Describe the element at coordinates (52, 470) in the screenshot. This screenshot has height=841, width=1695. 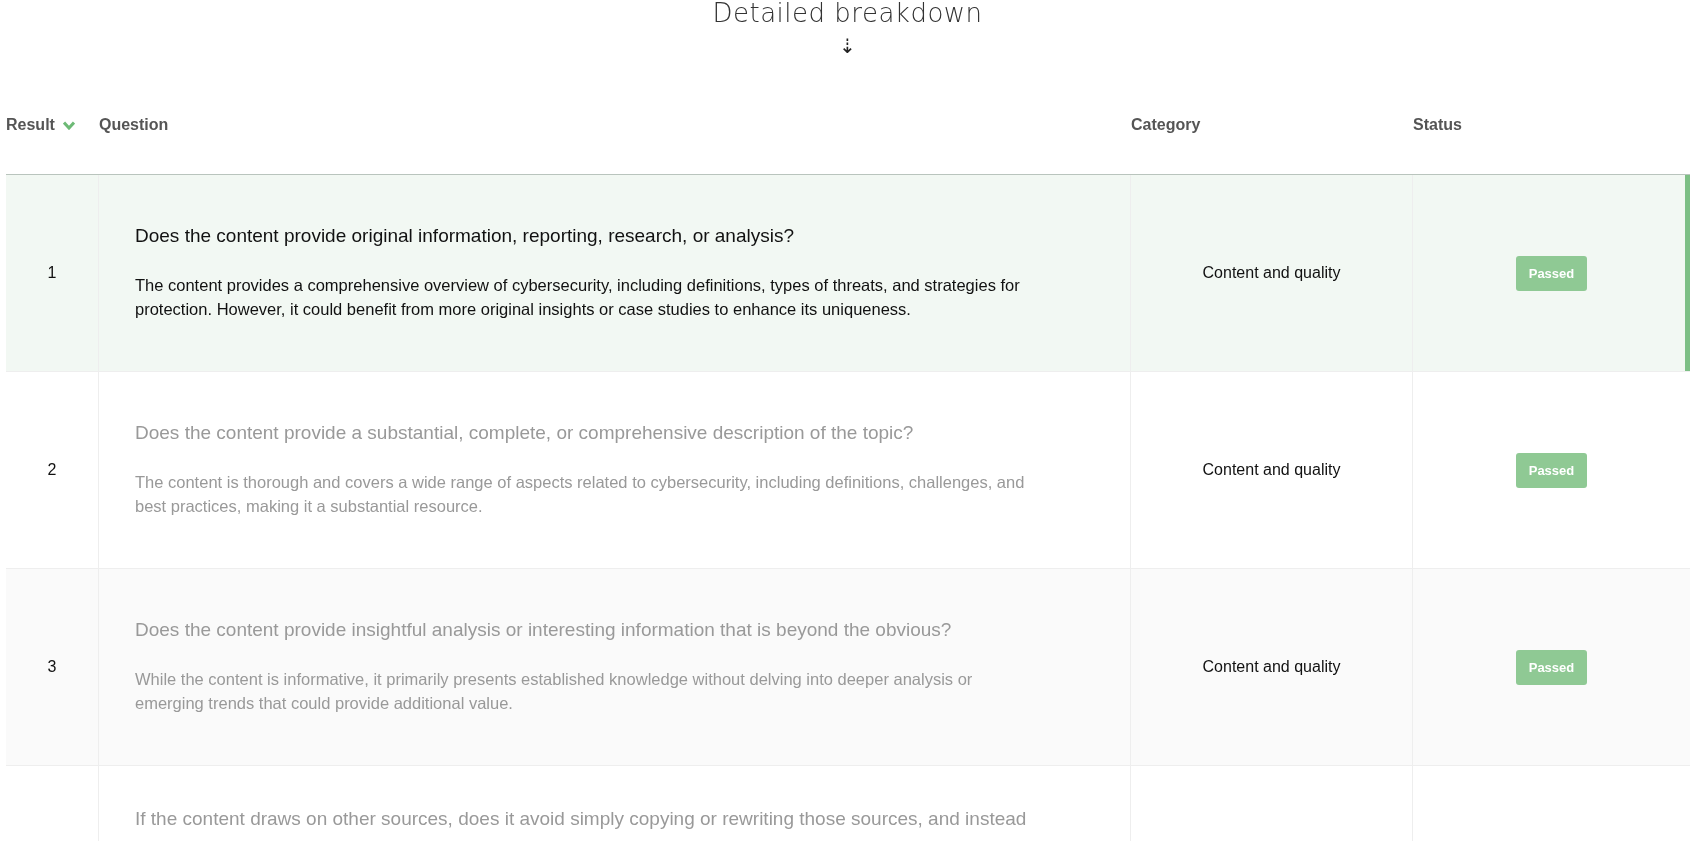
I see `result-number: 2` at that location.